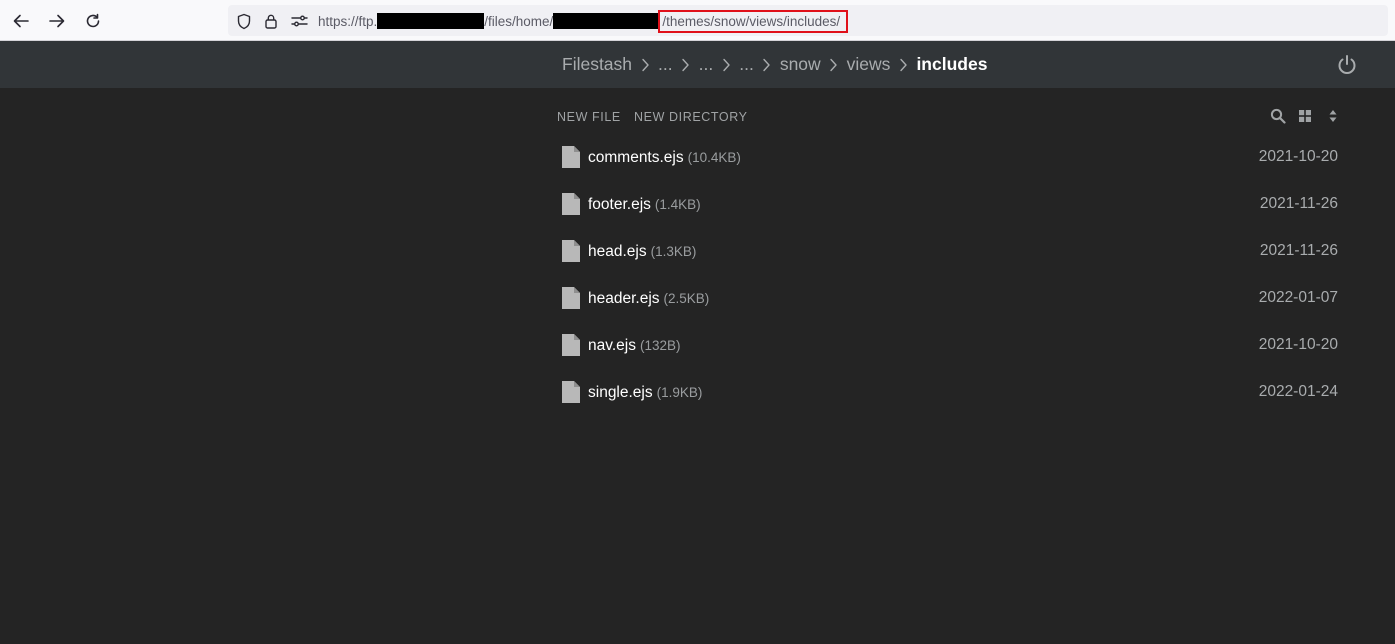  Describe the element at coordinates (57, 21) in the screenshot. I see `forward-arrow-icon` at that location.